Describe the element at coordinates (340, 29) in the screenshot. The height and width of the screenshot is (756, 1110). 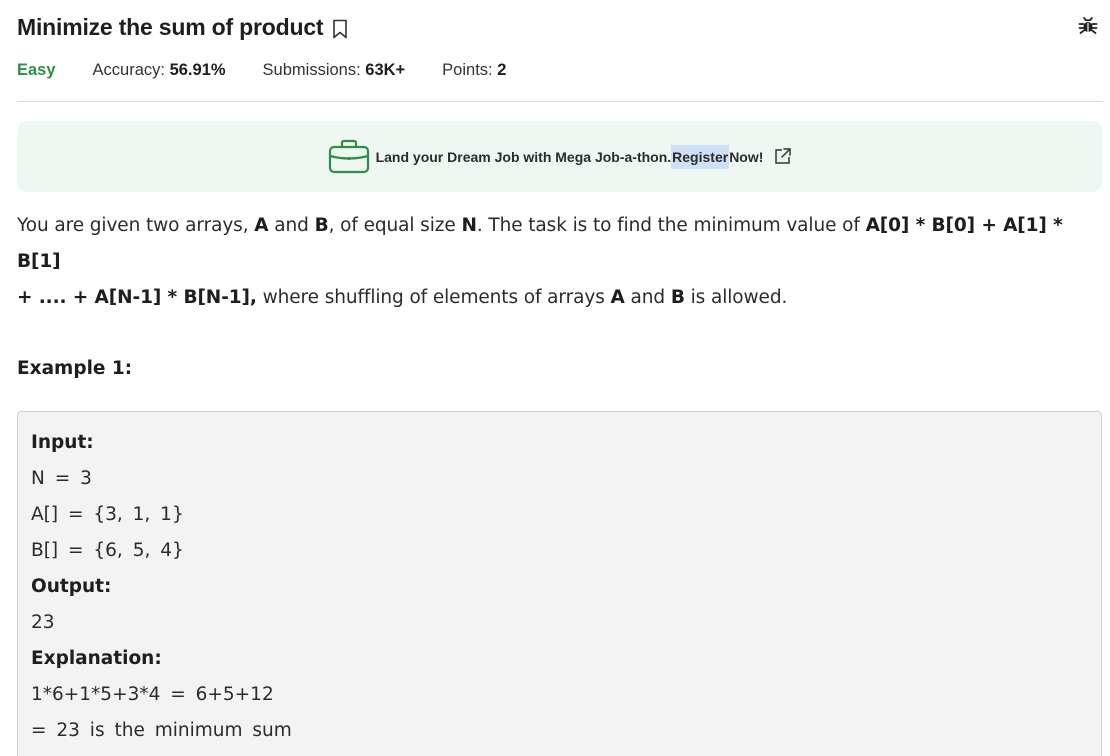
I see `bookmark-icon` at that location.